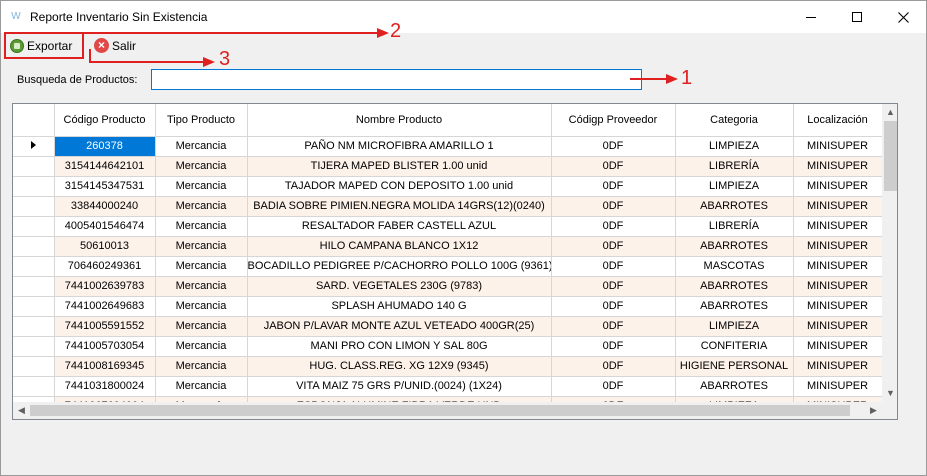  What do you see at coordinates (399, 166) in the screenshot?
I see `table-cell: TIJERA MAPED BLISTER 1.00 unid` at bounding box center [399, 166].